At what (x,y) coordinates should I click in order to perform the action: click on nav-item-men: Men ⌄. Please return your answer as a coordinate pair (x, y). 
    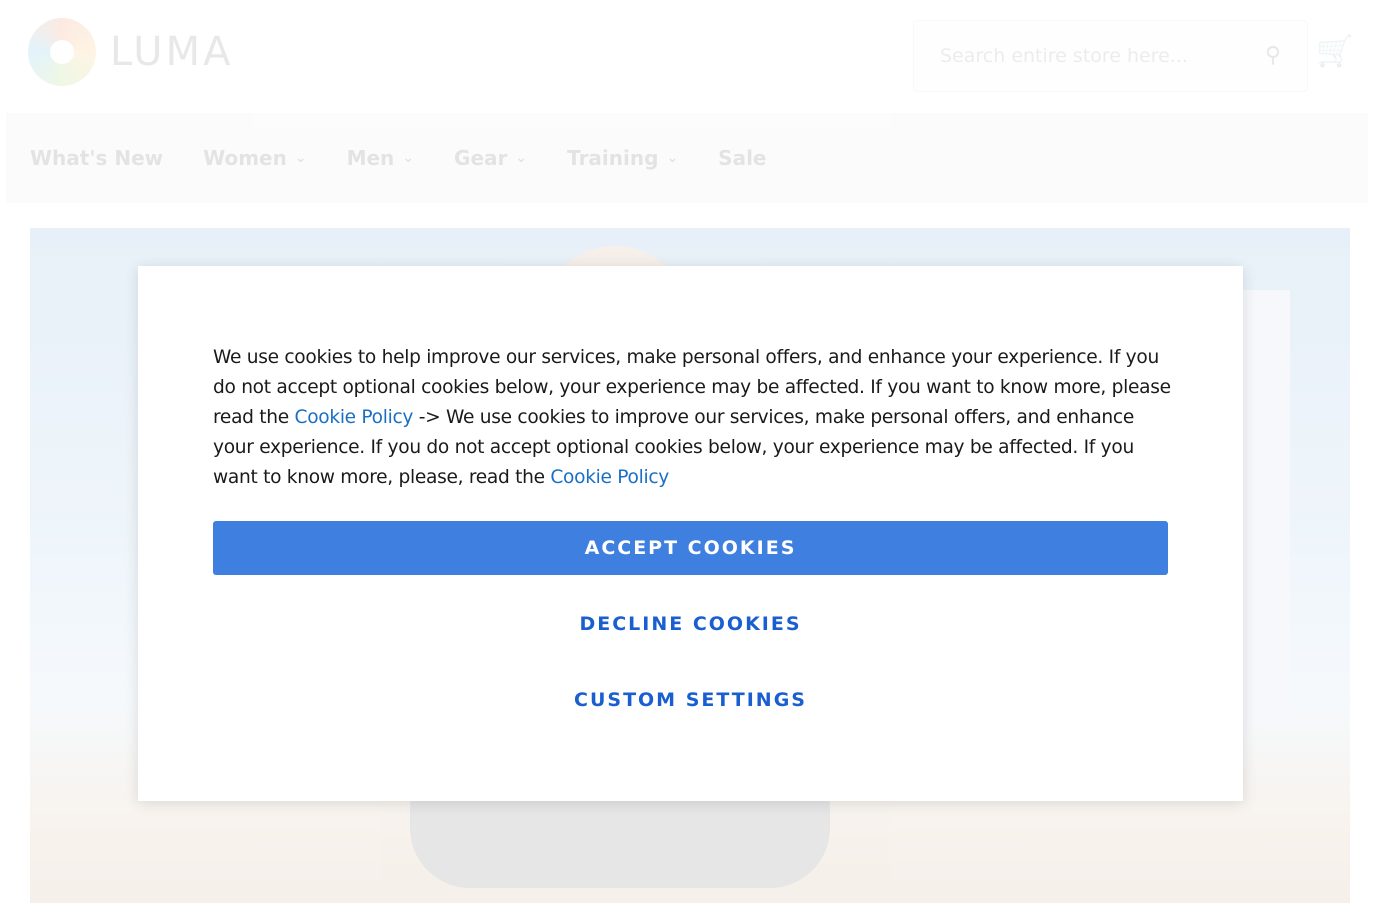
    Looking at the image, I should click on (380, 158).